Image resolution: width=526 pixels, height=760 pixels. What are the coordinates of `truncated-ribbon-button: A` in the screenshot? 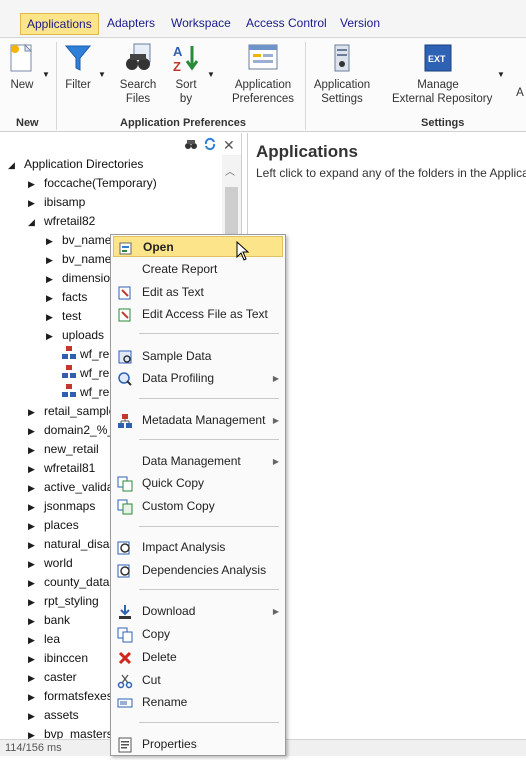 It's located at (520, 93).